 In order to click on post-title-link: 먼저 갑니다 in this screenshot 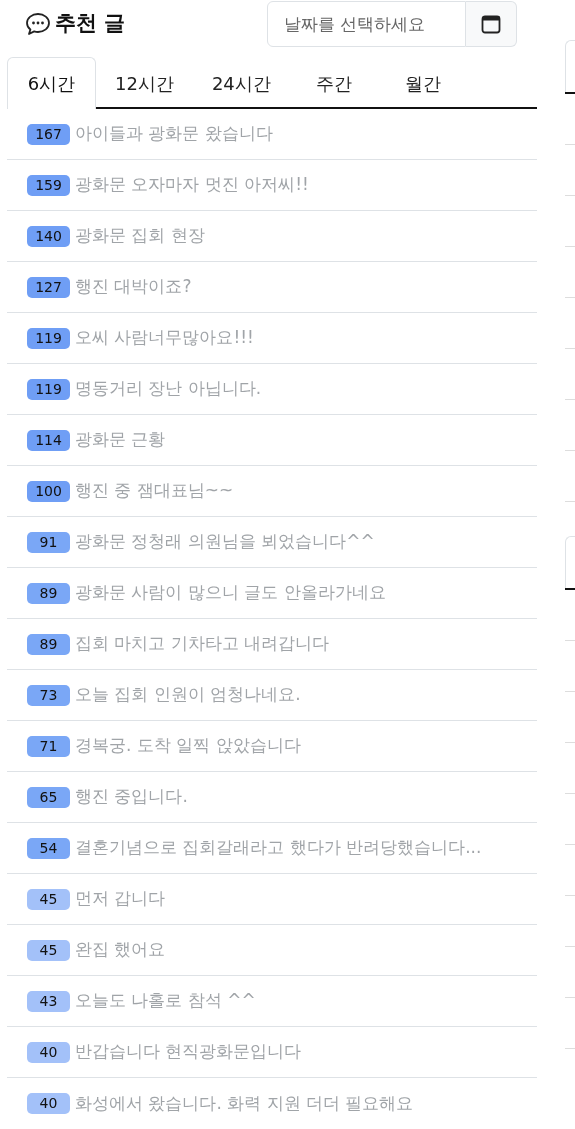, I will do `click(120, 899)`.